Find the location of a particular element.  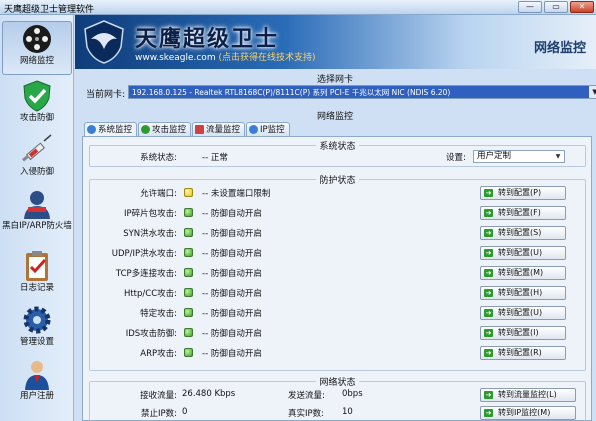

config-arp-button: ➔ 转到配置(R) is located at coordinates (523, 353).